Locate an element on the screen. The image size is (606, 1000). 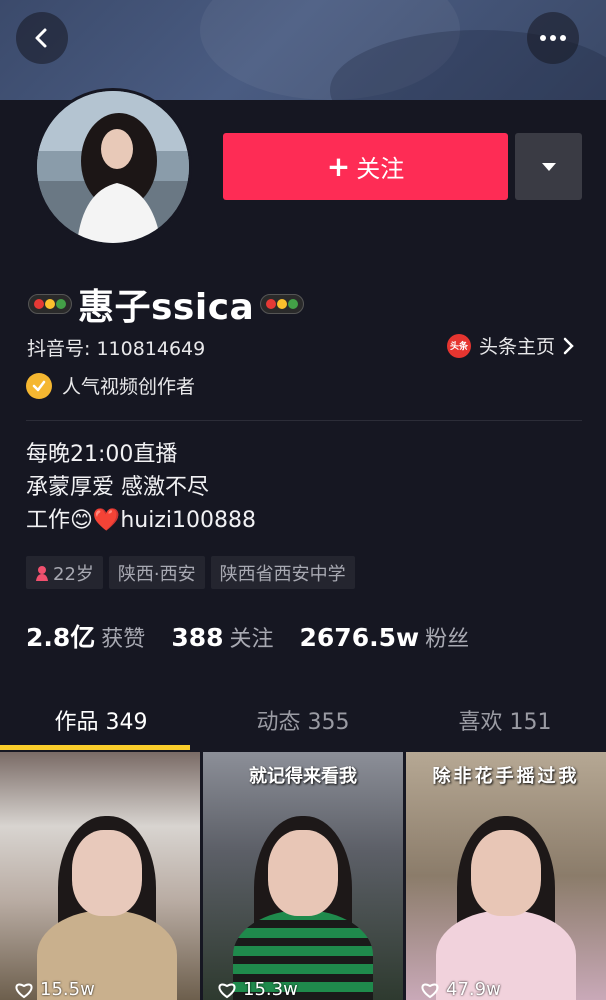
toutiao-link-label: 头条主页 is located at coordinates (517, 347).